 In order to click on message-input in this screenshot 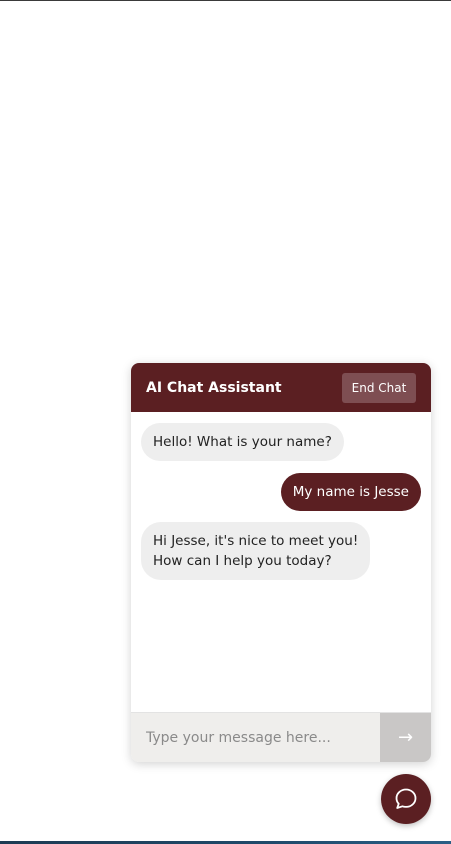, I will do `click(255, 737)`.